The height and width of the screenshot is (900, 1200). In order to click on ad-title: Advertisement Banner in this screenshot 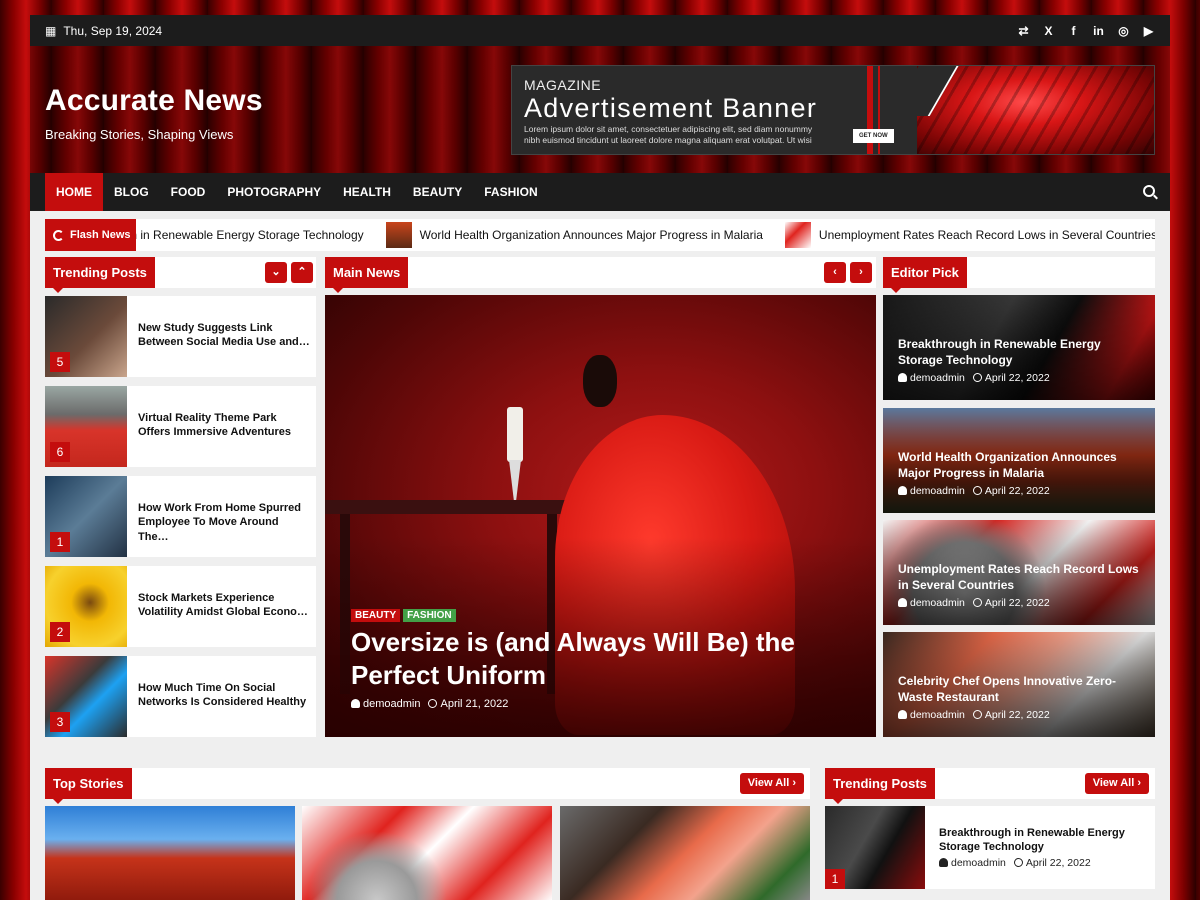, I will do `click(671, 108)`.